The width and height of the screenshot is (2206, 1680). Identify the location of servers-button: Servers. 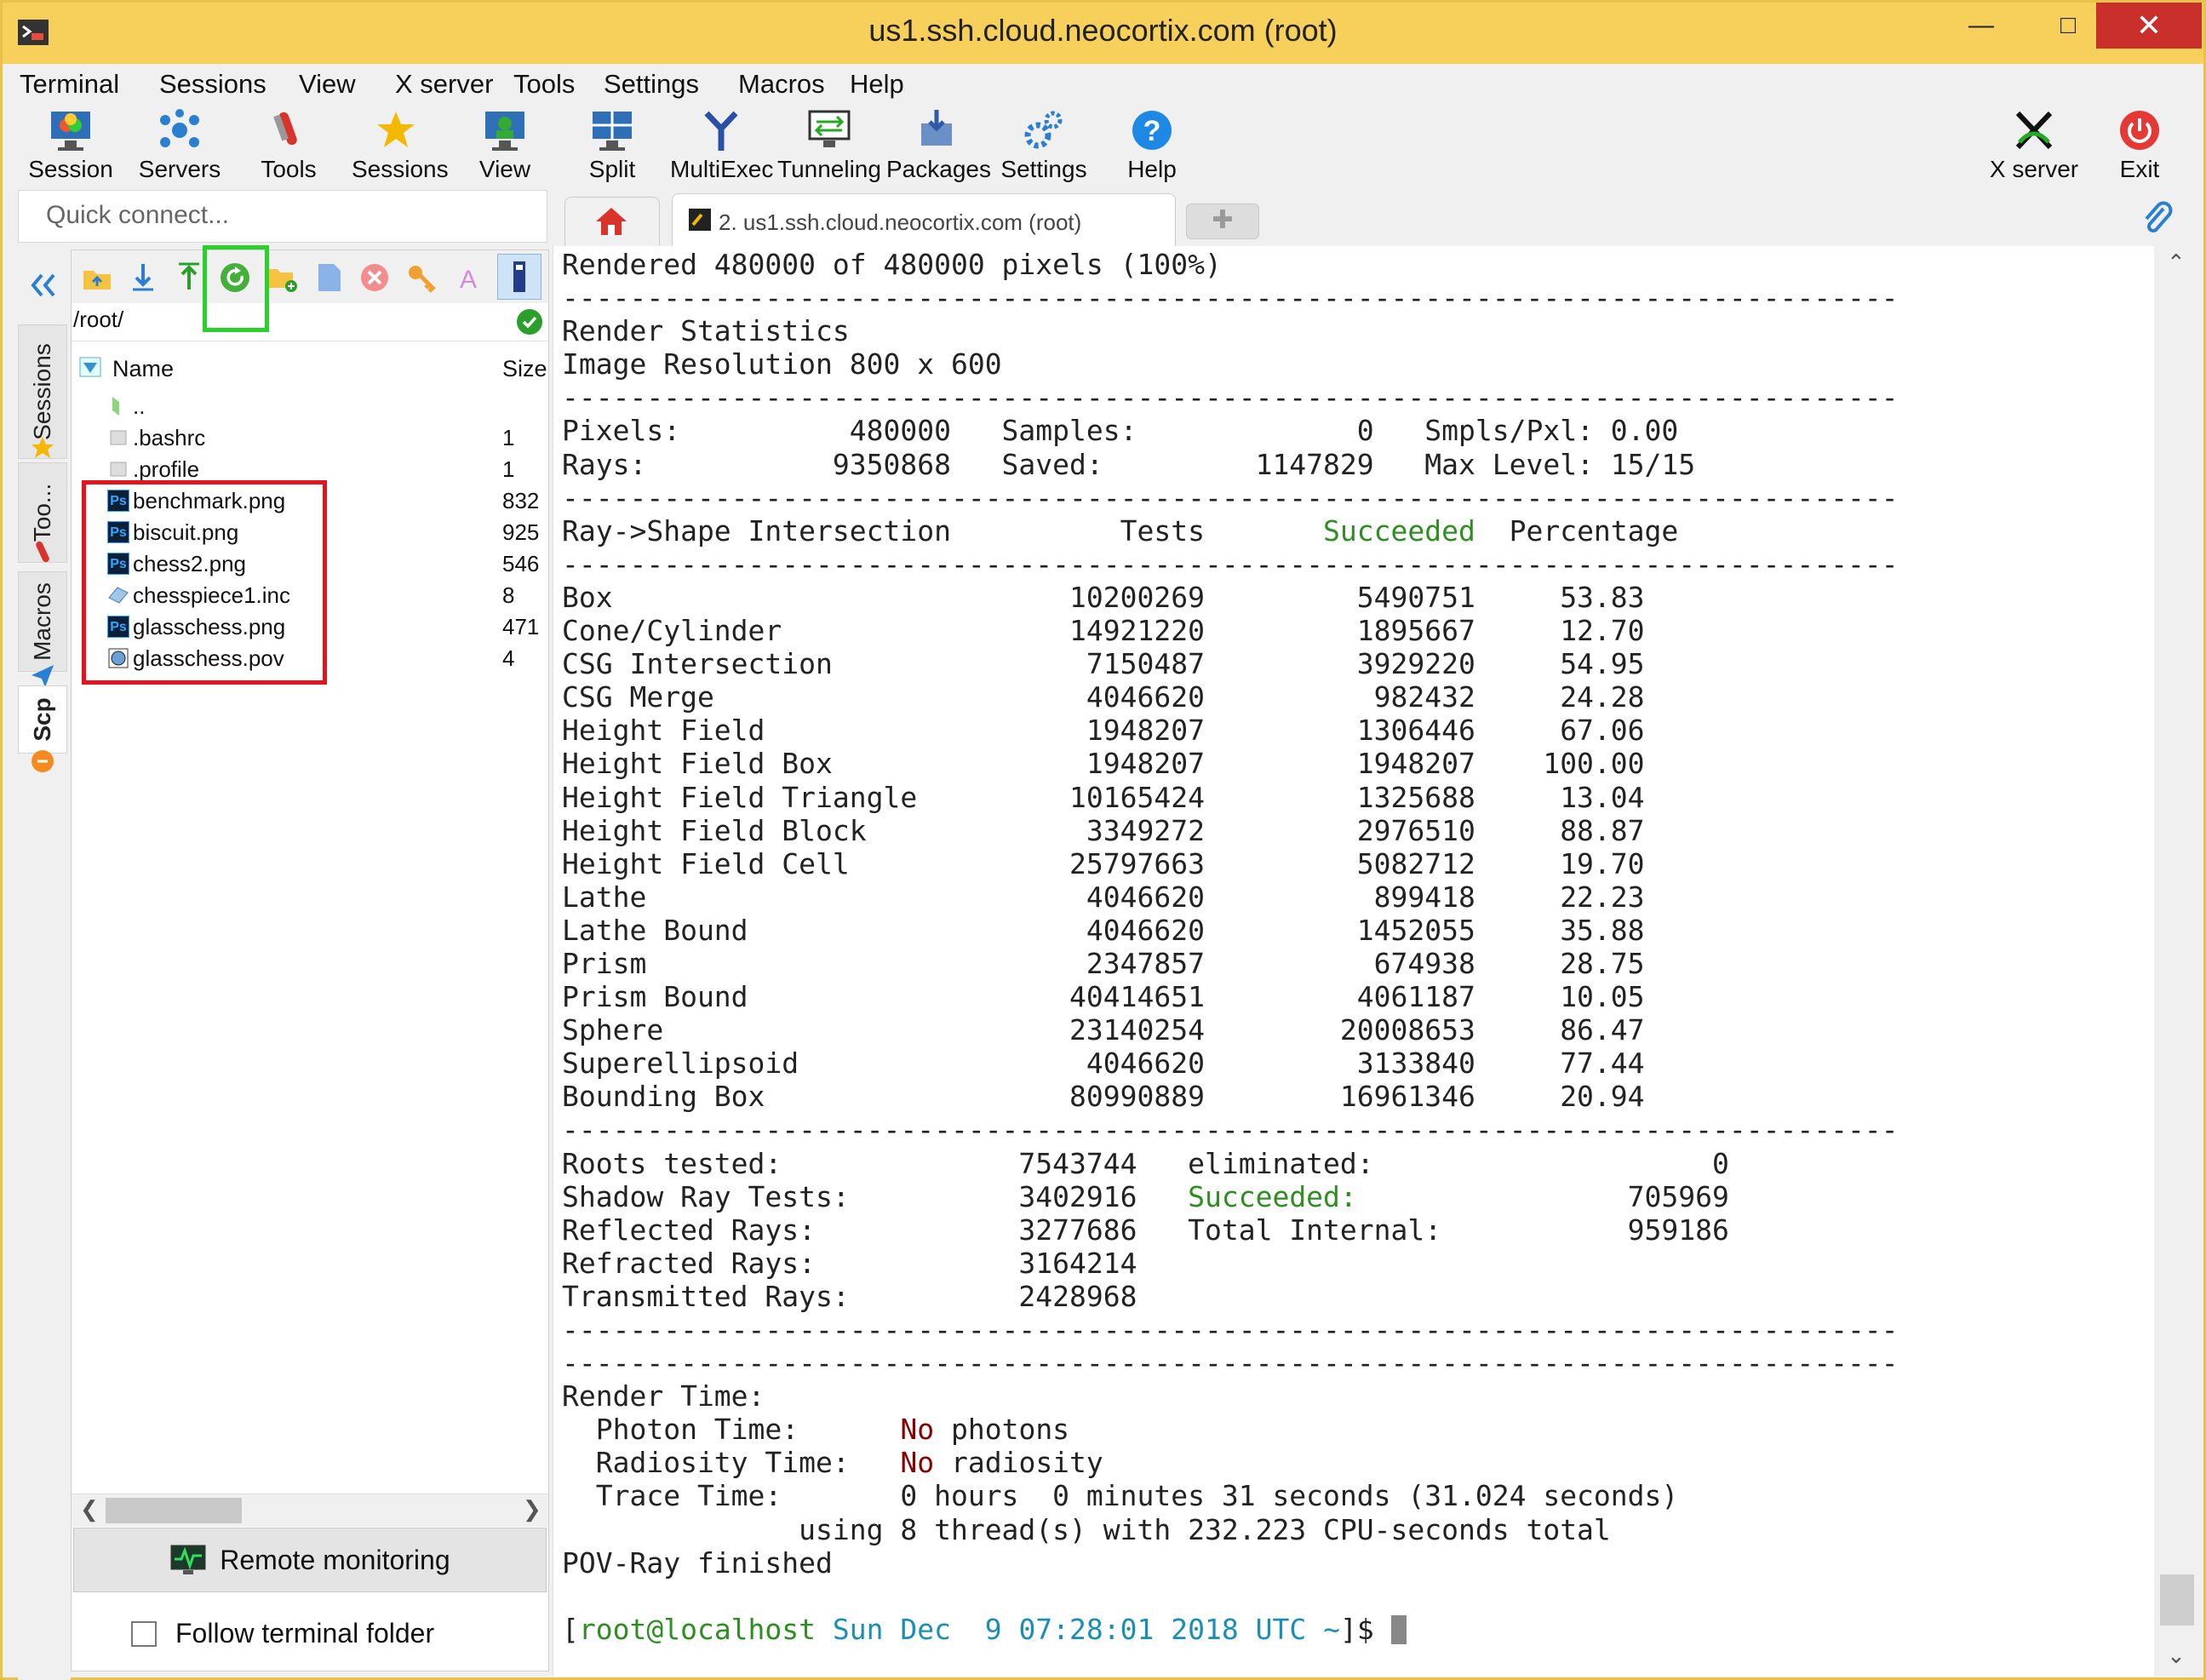
(180, 145).